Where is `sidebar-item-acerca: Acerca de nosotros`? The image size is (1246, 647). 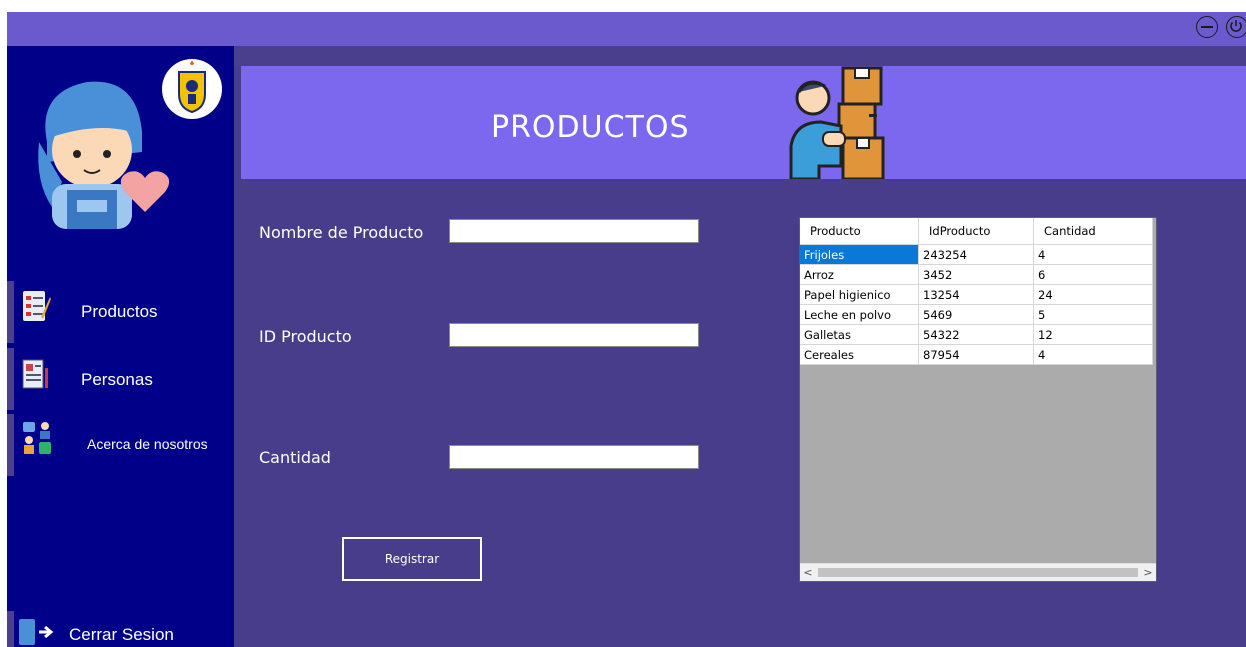 sidebar-item-acerca: Acerca de nosotros is located at coordinates (120, 445).